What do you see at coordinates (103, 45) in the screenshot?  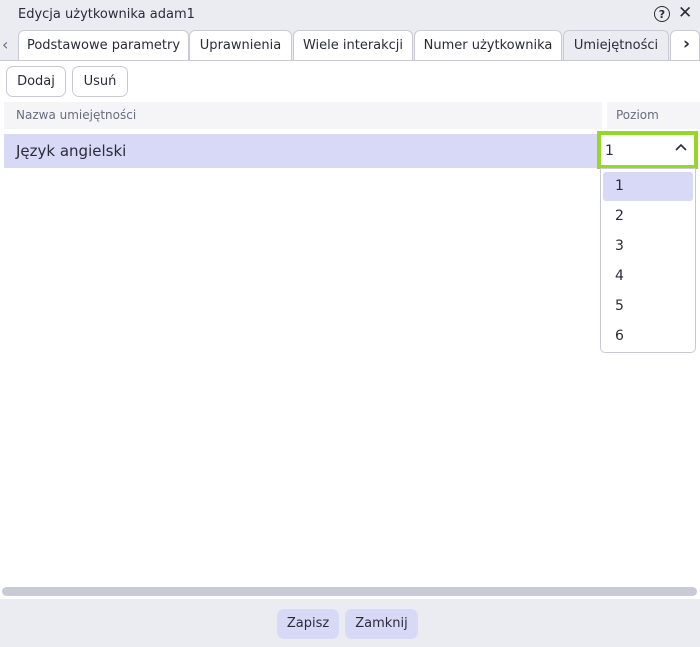 I see `tab-basic-parameters: Podstawowe parametry` at bounding box center [103, 45].